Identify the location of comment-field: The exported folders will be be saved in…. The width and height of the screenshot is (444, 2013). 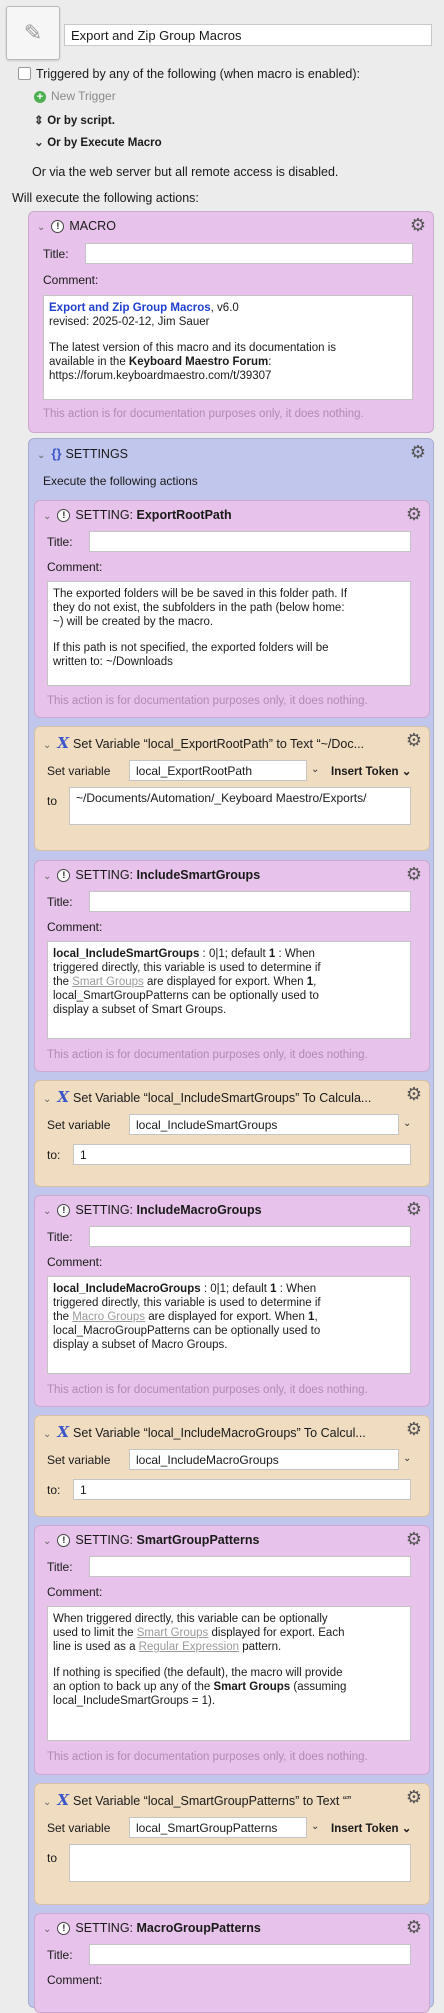
(229, 633).